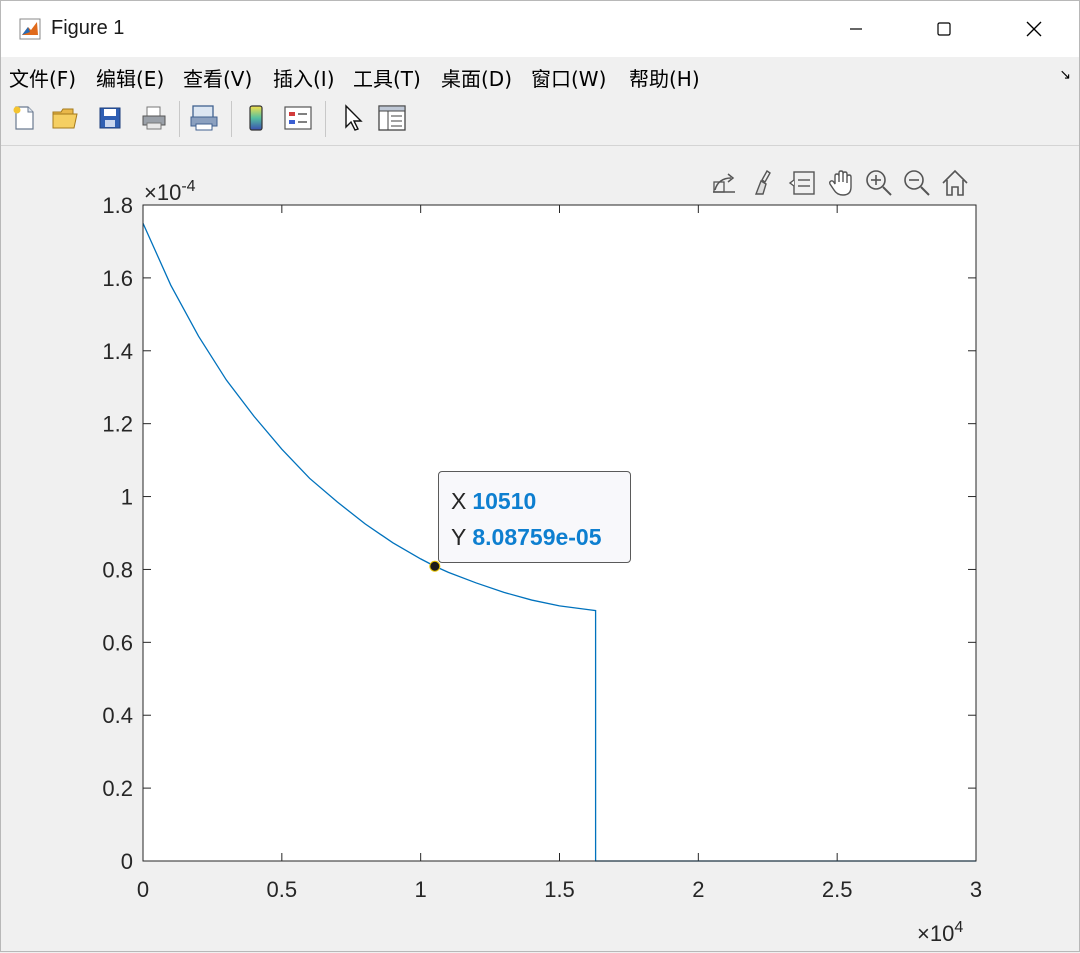 The image size is (1080, 953). I want to click on brush-icon, so click(762, 182).